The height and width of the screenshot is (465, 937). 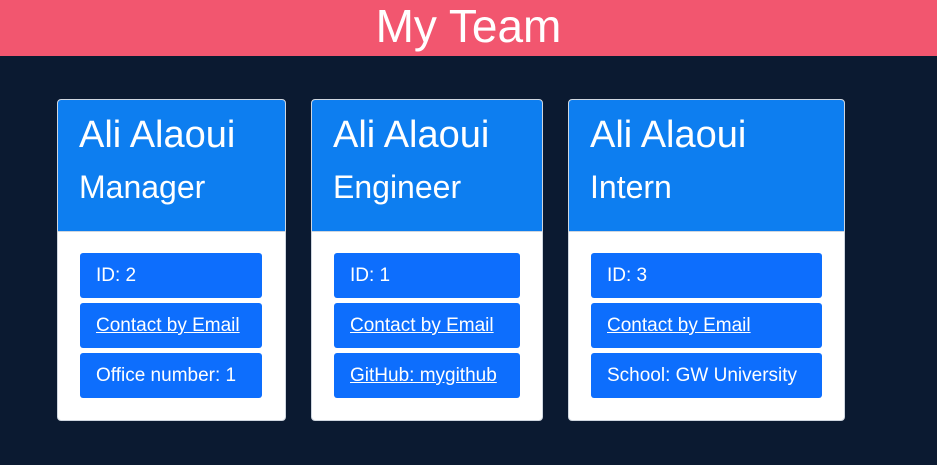 I want to click on card-body: ID: 2 Contact by Email Office number: 1, so click(x=171, y=315).